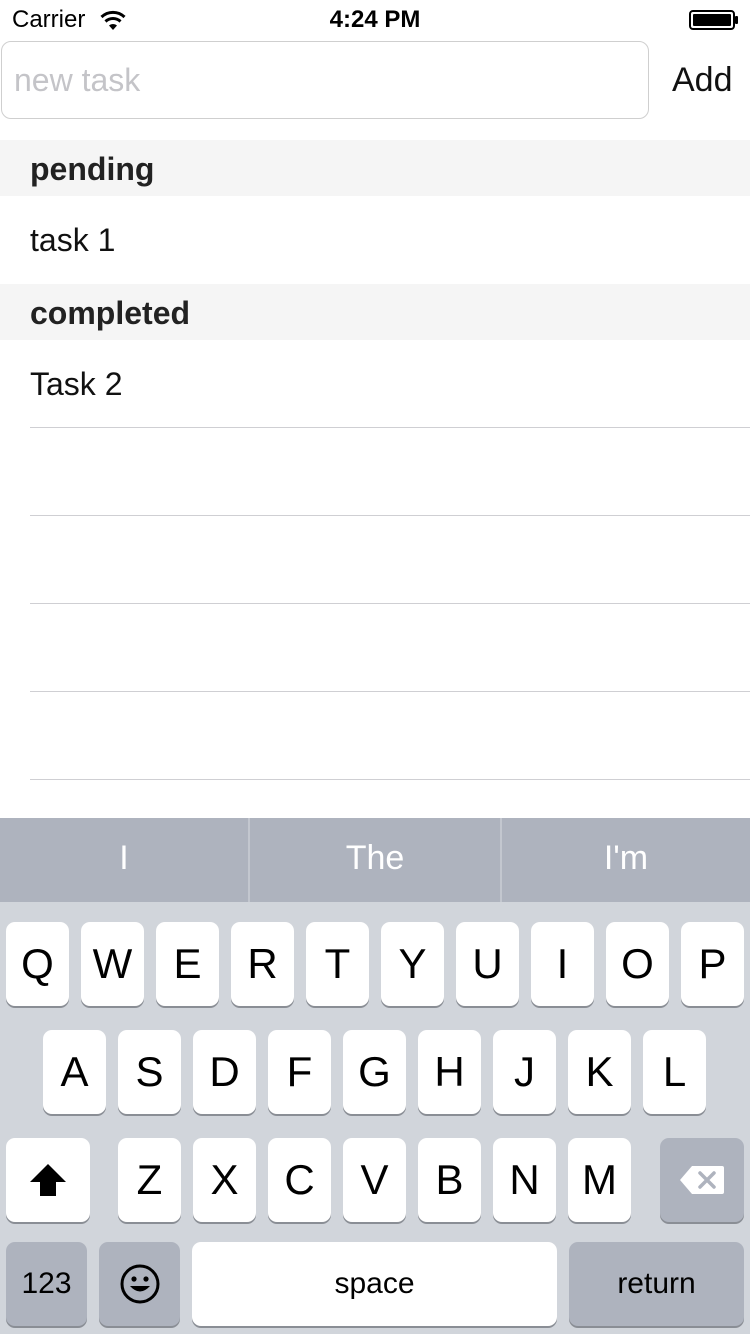 The width and height of the screenshot is (750, 1334). I want to click on key-q: Q, so click(37, 964).